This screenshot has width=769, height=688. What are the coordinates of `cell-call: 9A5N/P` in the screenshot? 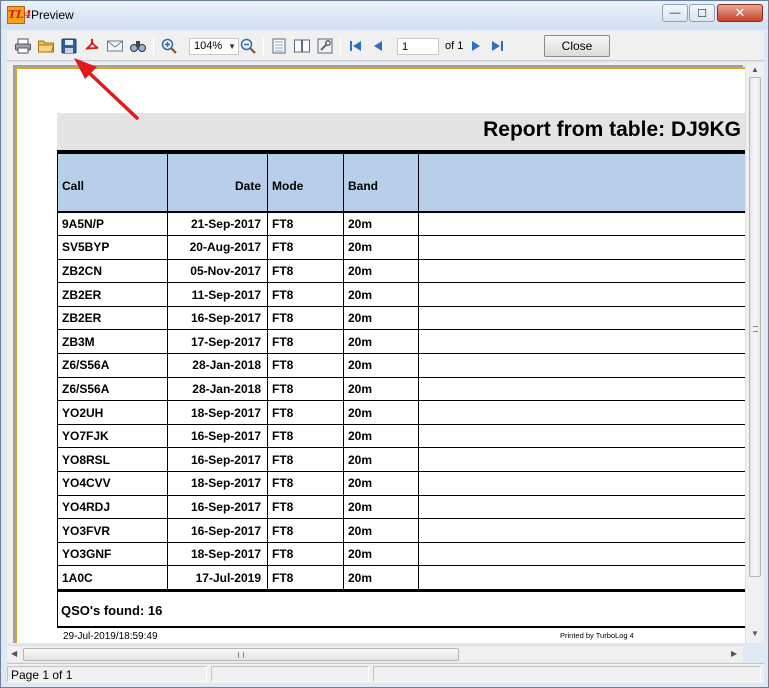 It's located at (112, 224).